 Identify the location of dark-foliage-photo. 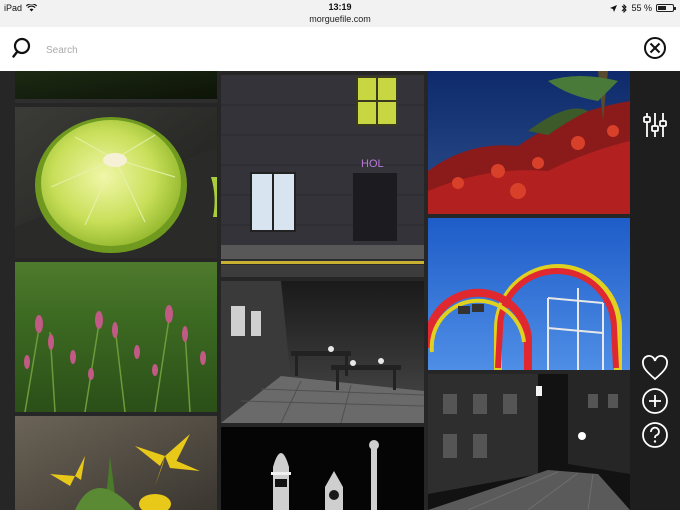
(116, 87).